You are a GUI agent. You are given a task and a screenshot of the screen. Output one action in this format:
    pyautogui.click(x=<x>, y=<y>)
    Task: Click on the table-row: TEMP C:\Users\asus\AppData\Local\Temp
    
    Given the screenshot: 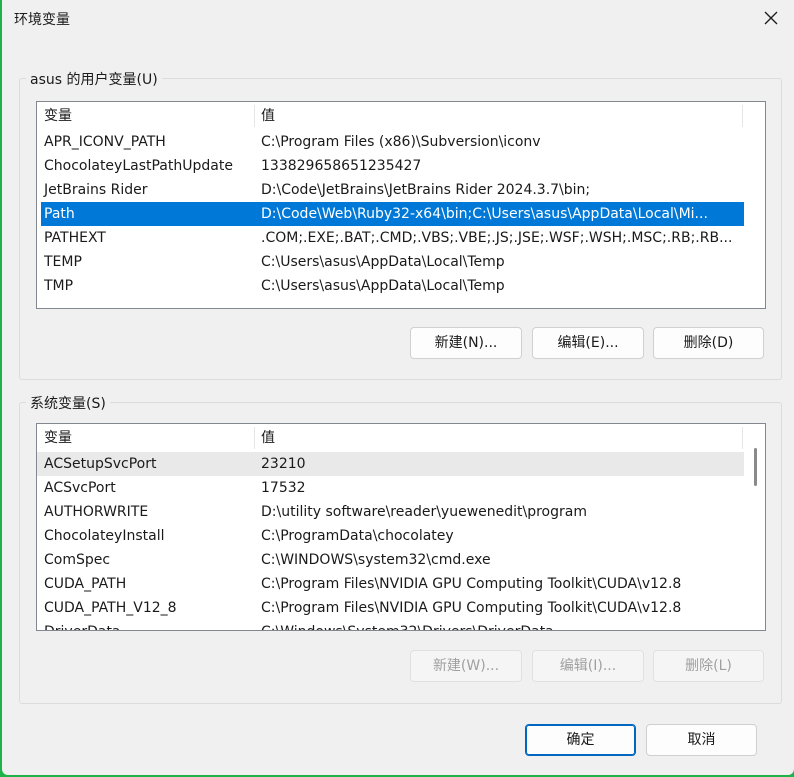 What is the action you would take?
    pyautogui.click(x=401, y=262)
    